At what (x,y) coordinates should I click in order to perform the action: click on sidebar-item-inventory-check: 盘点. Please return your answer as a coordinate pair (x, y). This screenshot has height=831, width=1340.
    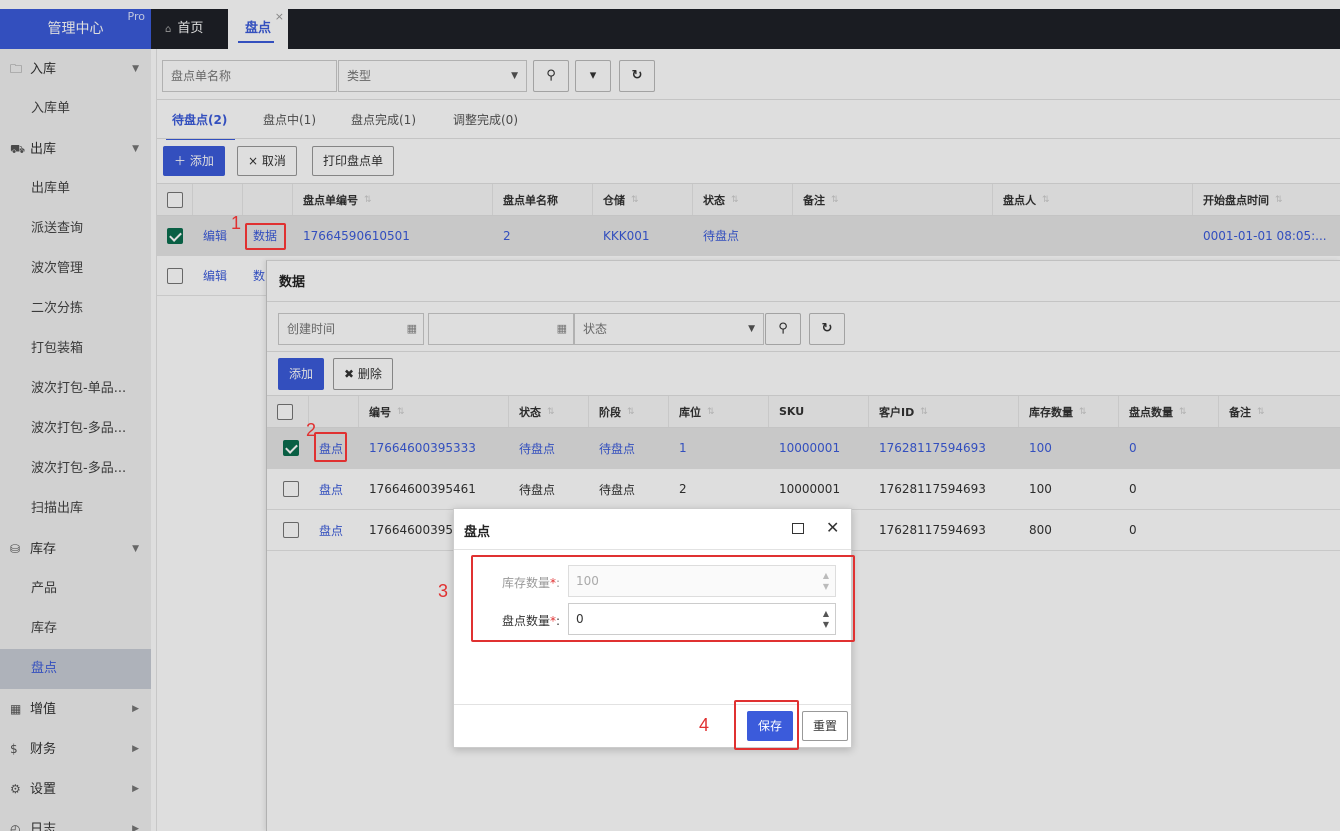
    Looking at the image, I should click on (75, 669).